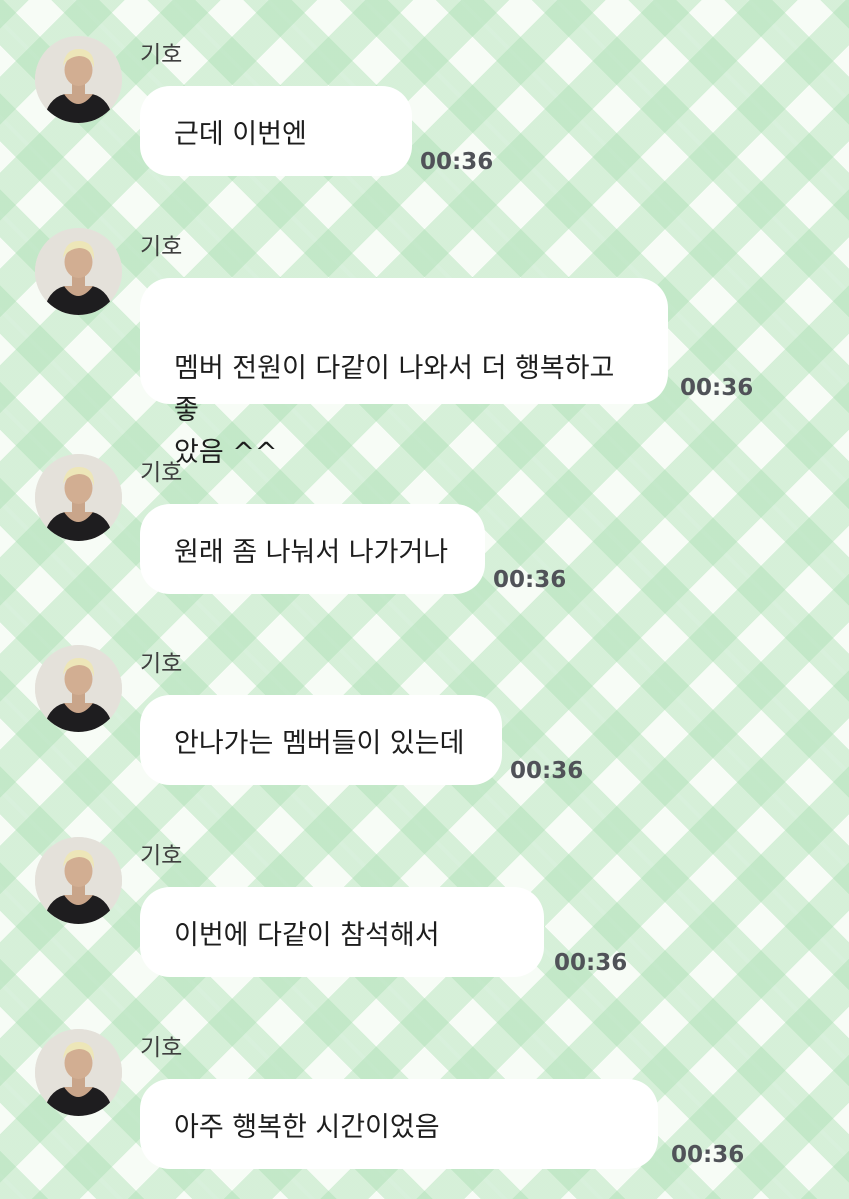 Image resolution: width=849 pixels, height=1199 pixels. Describe the element at coordinates (311, 552) in the screenshot. I see `message-text: 원래 좀 나눠서 나가거나` at that location.